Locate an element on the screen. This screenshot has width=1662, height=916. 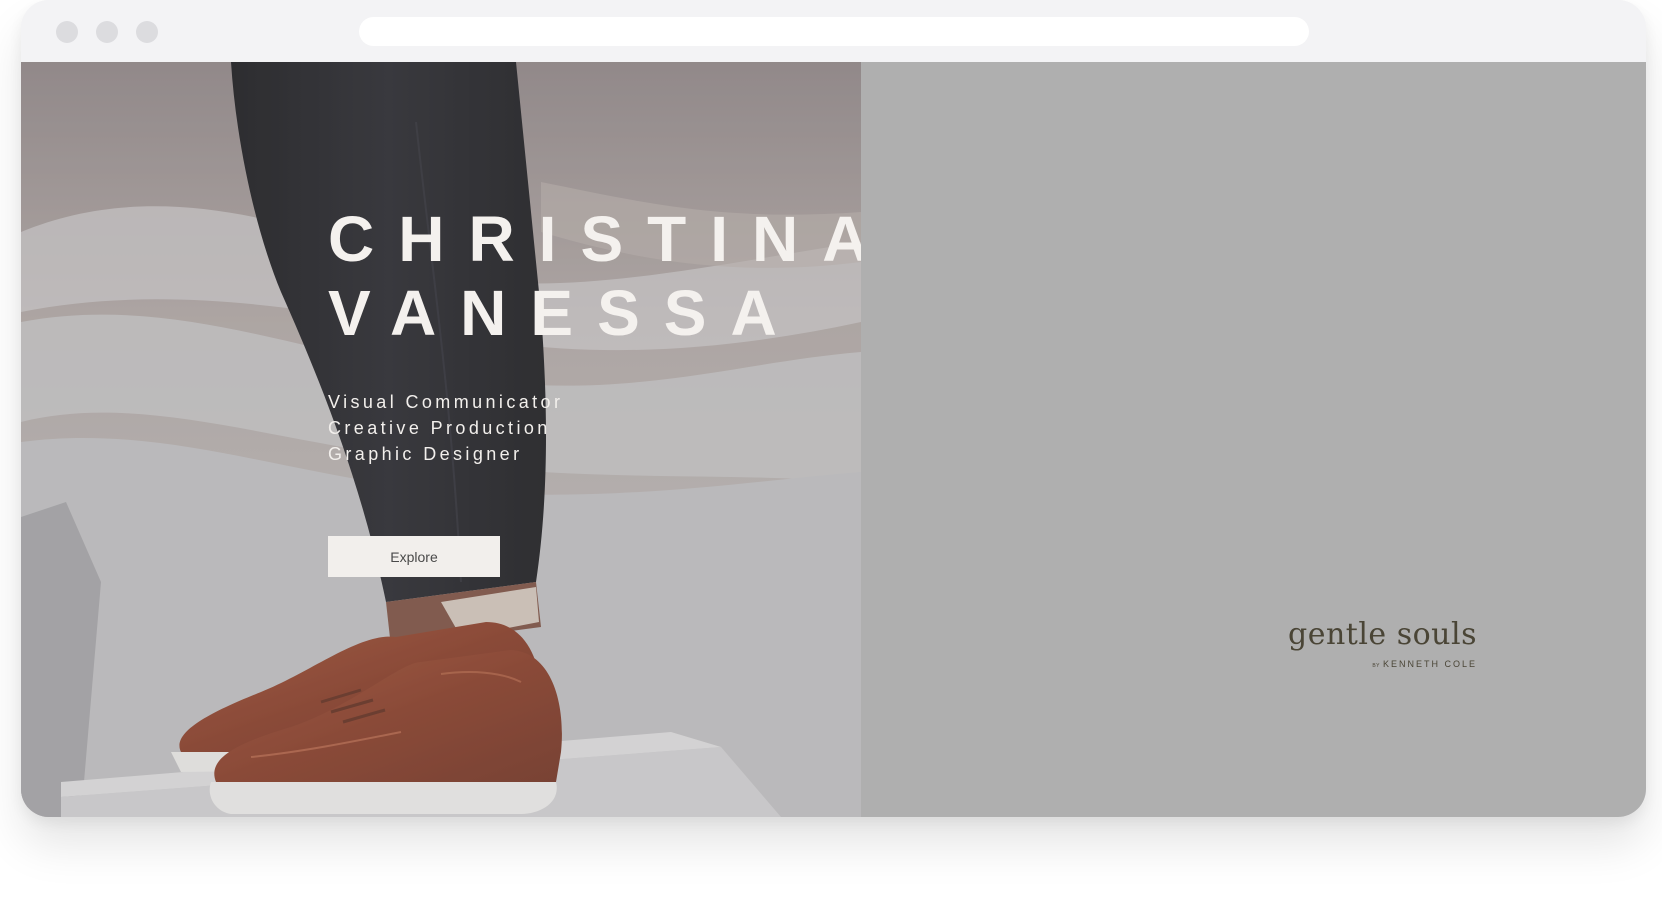
window-minimize-button is located at coordinates (107, 32).